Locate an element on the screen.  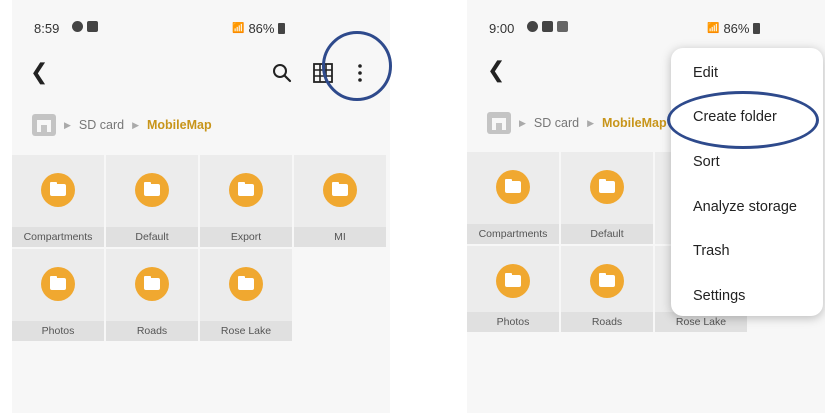
menu-item-create-folder: Create folder is located at coordinates (735, 117).